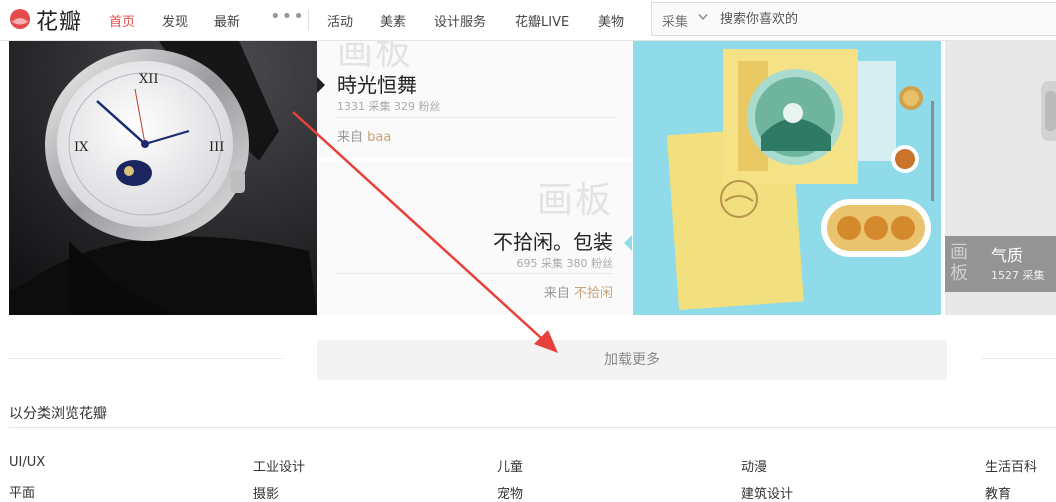  What do you see at coordinates (542, 20) in the screenshot?
I see `nav-huaban-live: 花瓣LIVE` at bounding box center [542, 20].